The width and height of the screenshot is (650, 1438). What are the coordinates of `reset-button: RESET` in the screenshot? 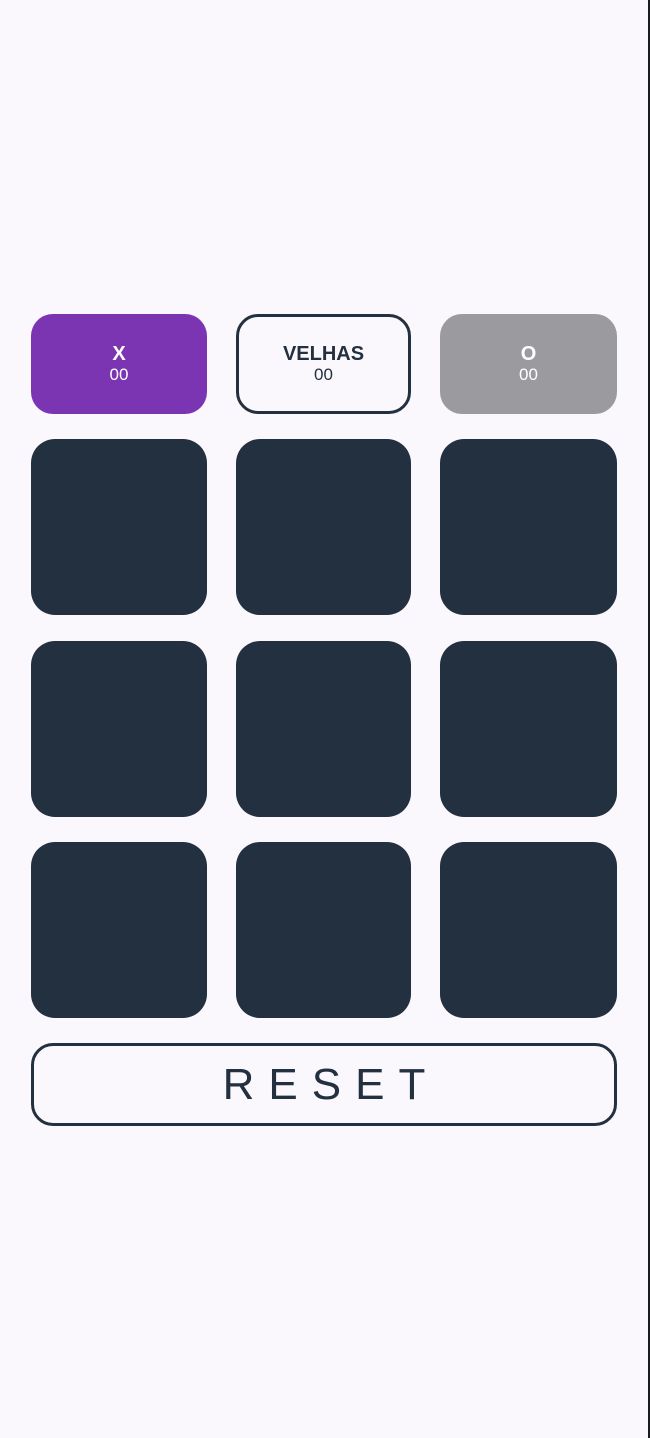 It's located at (324, 1084).